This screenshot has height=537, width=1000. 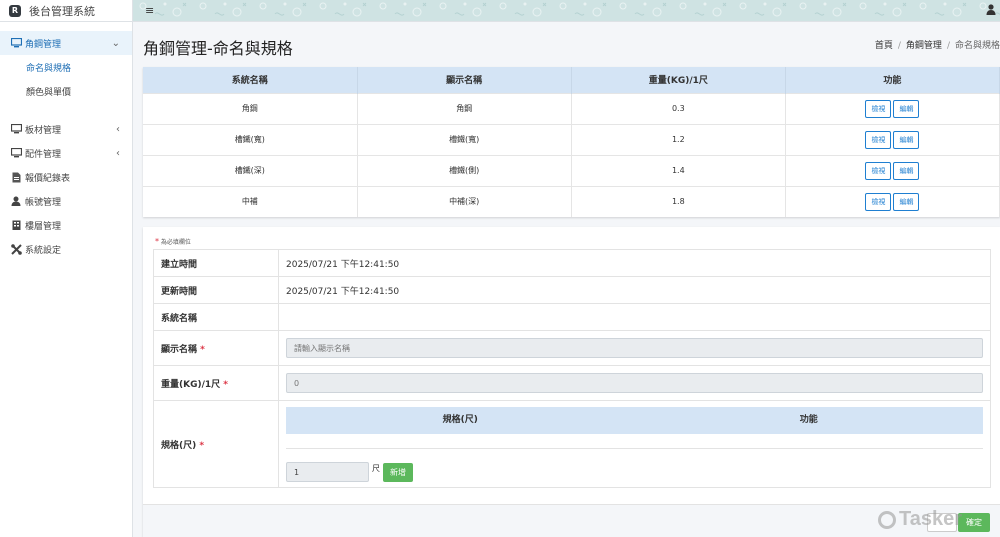 I want to click on cell-display-name: 槽鐵(側), so click(x=464, y=170).